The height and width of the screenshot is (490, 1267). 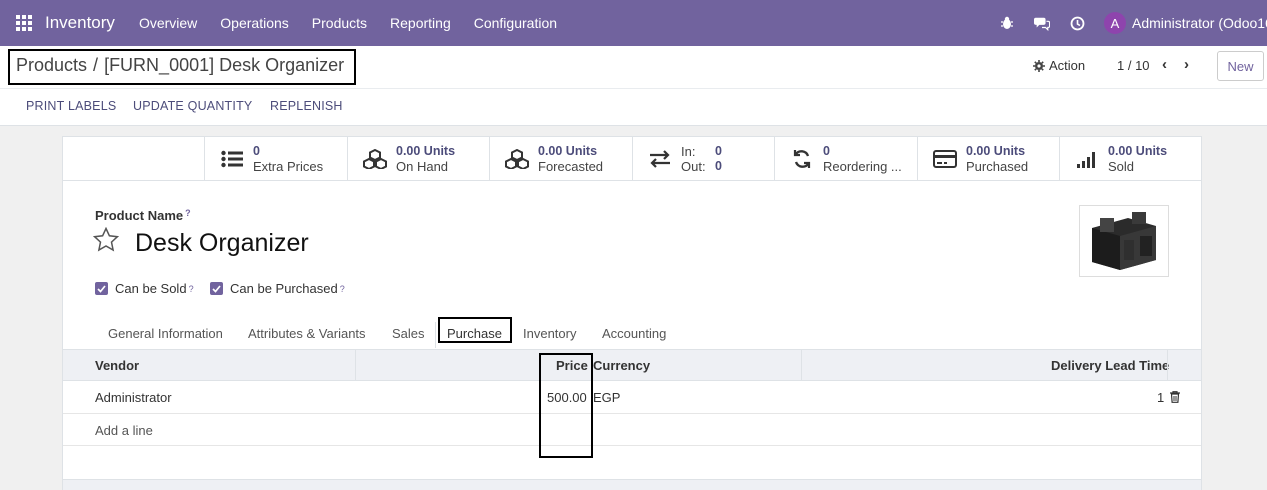 I want to click on tab-general-information: General Information, so click(x=165, y=333).